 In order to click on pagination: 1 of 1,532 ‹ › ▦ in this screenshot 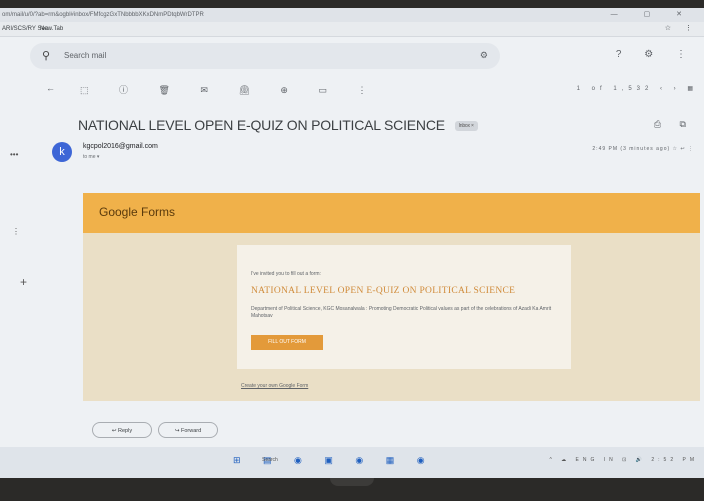, I will do `click(637, 88)`.